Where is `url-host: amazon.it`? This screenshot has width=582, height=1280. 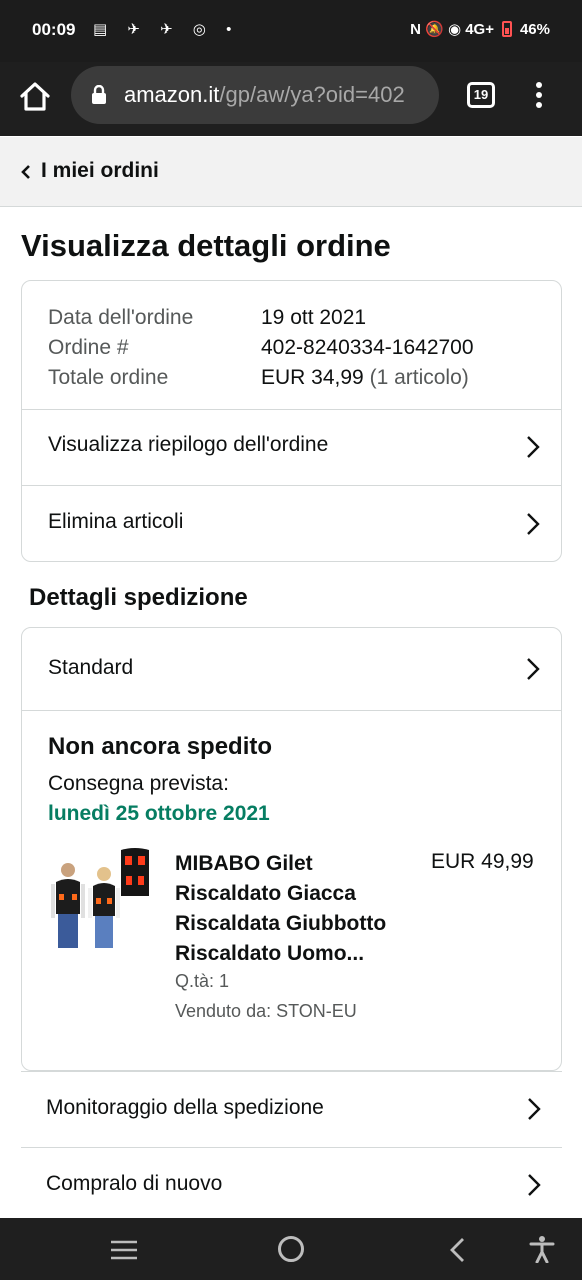 url-host: amazon.it is located at coordinates (172, 94).